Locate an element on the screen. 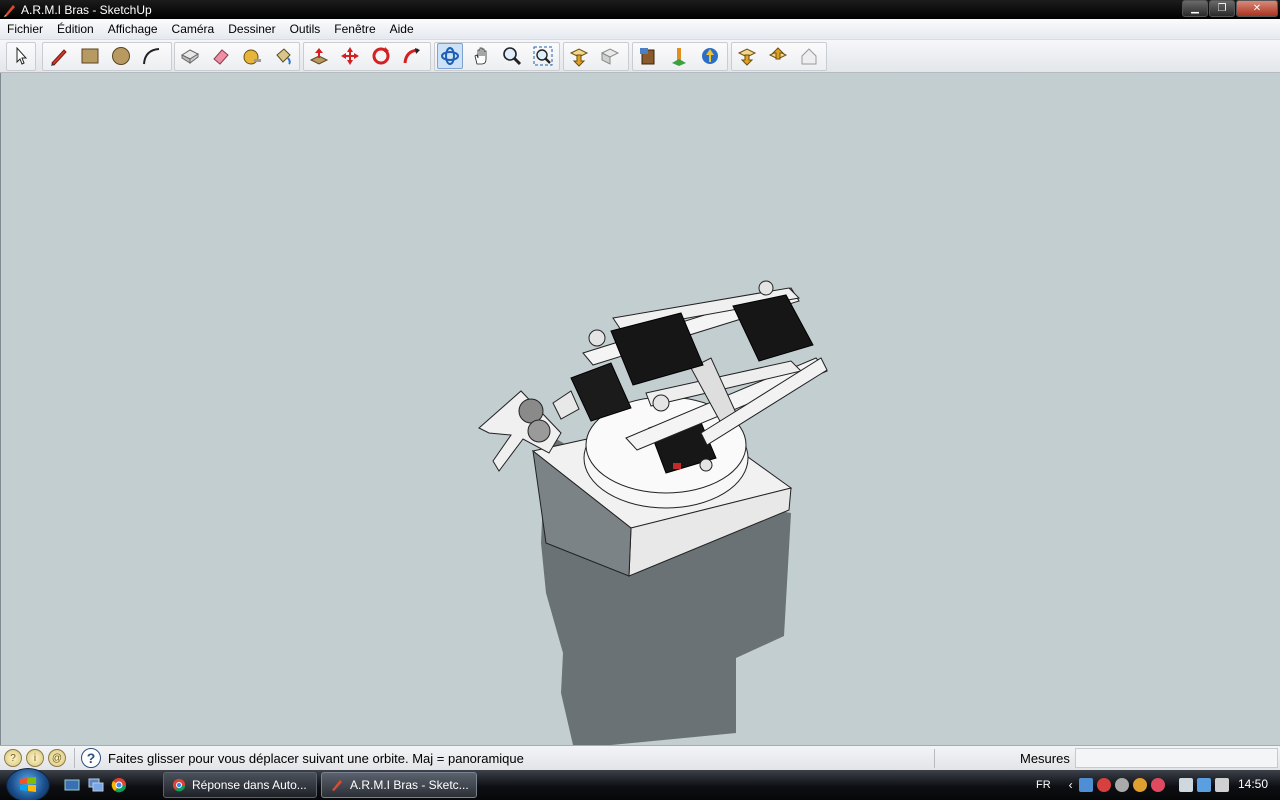 The height and width of the screenshot is (800, 1280). language-indicator: FR is located at coordinates (1043, 785).